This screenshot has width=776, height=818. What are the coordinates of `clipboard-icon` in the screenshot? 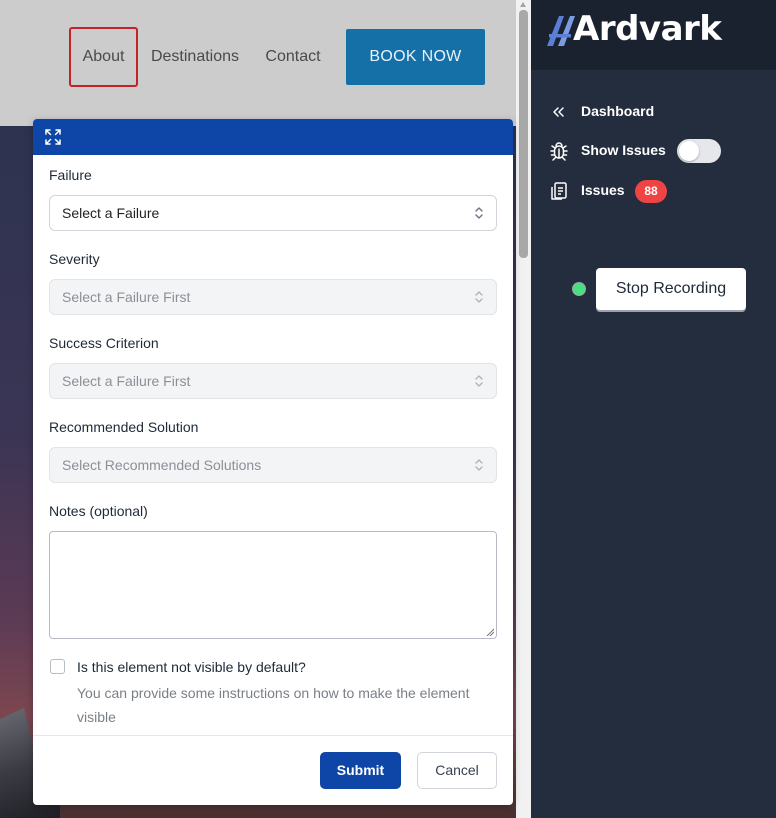 It's located at (559, 191).